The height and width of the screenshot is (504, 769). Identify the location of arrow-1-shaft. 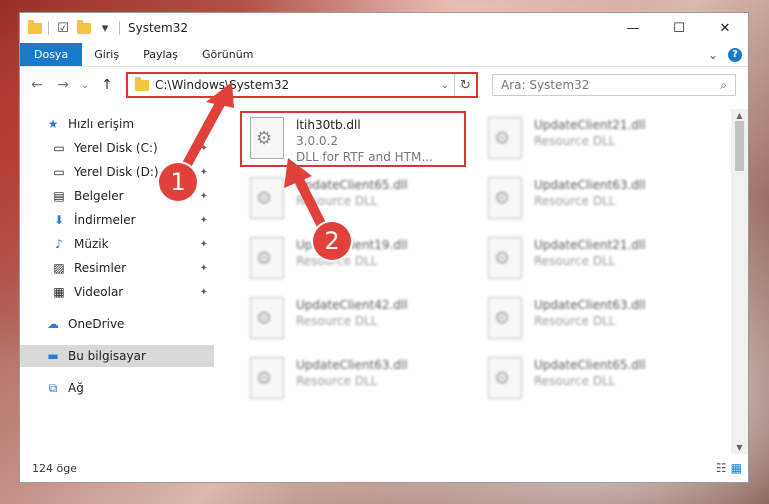
(203, 134).